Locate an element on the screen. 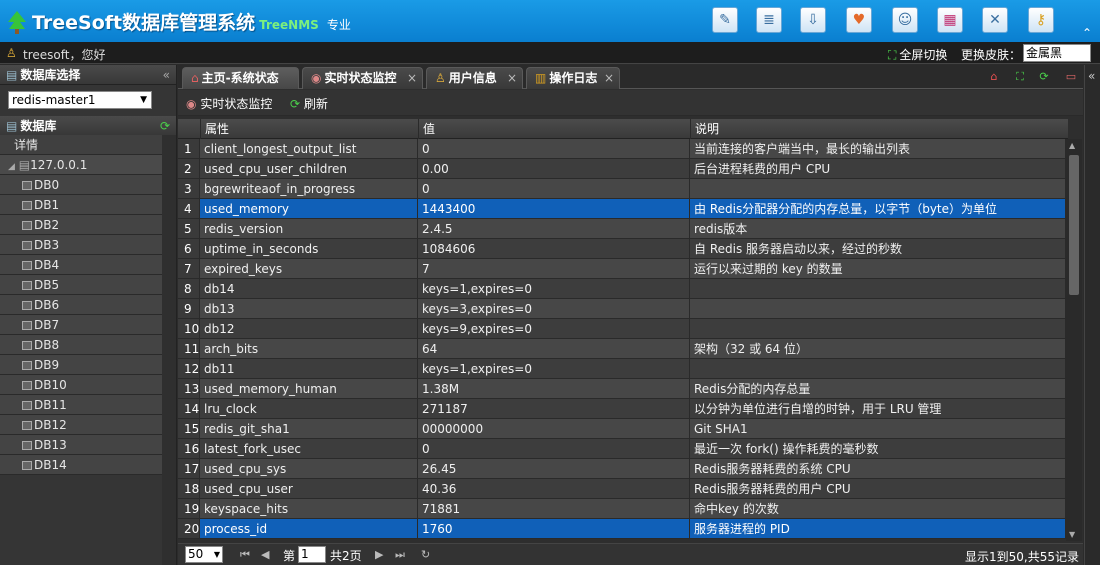 Image resolution: width=1100 pixels, height=565 pixels. monitor-icon: ◉ is located at coordinates (316, 78).